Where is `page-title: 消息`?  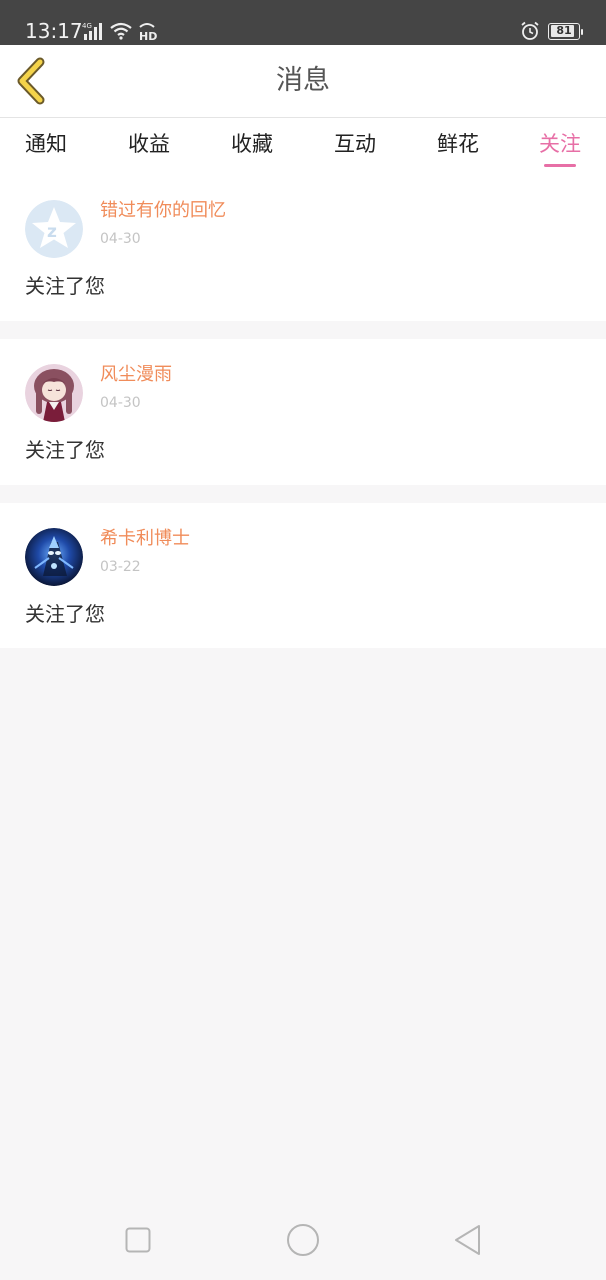
page-title: 消息 is located at coordinates (303, 80).